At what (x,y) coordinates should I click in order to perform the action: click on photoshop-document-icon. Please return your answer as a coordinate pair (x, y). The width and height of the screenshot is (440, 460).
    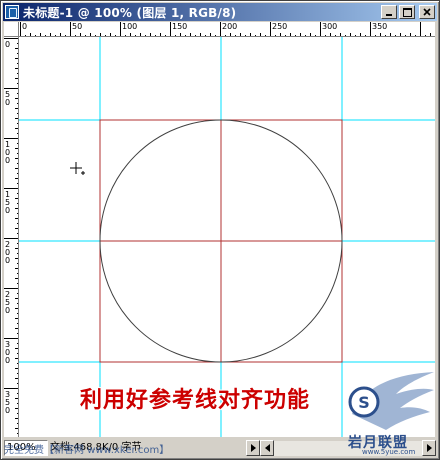
    Looking at the image, I should click on (12, 12).